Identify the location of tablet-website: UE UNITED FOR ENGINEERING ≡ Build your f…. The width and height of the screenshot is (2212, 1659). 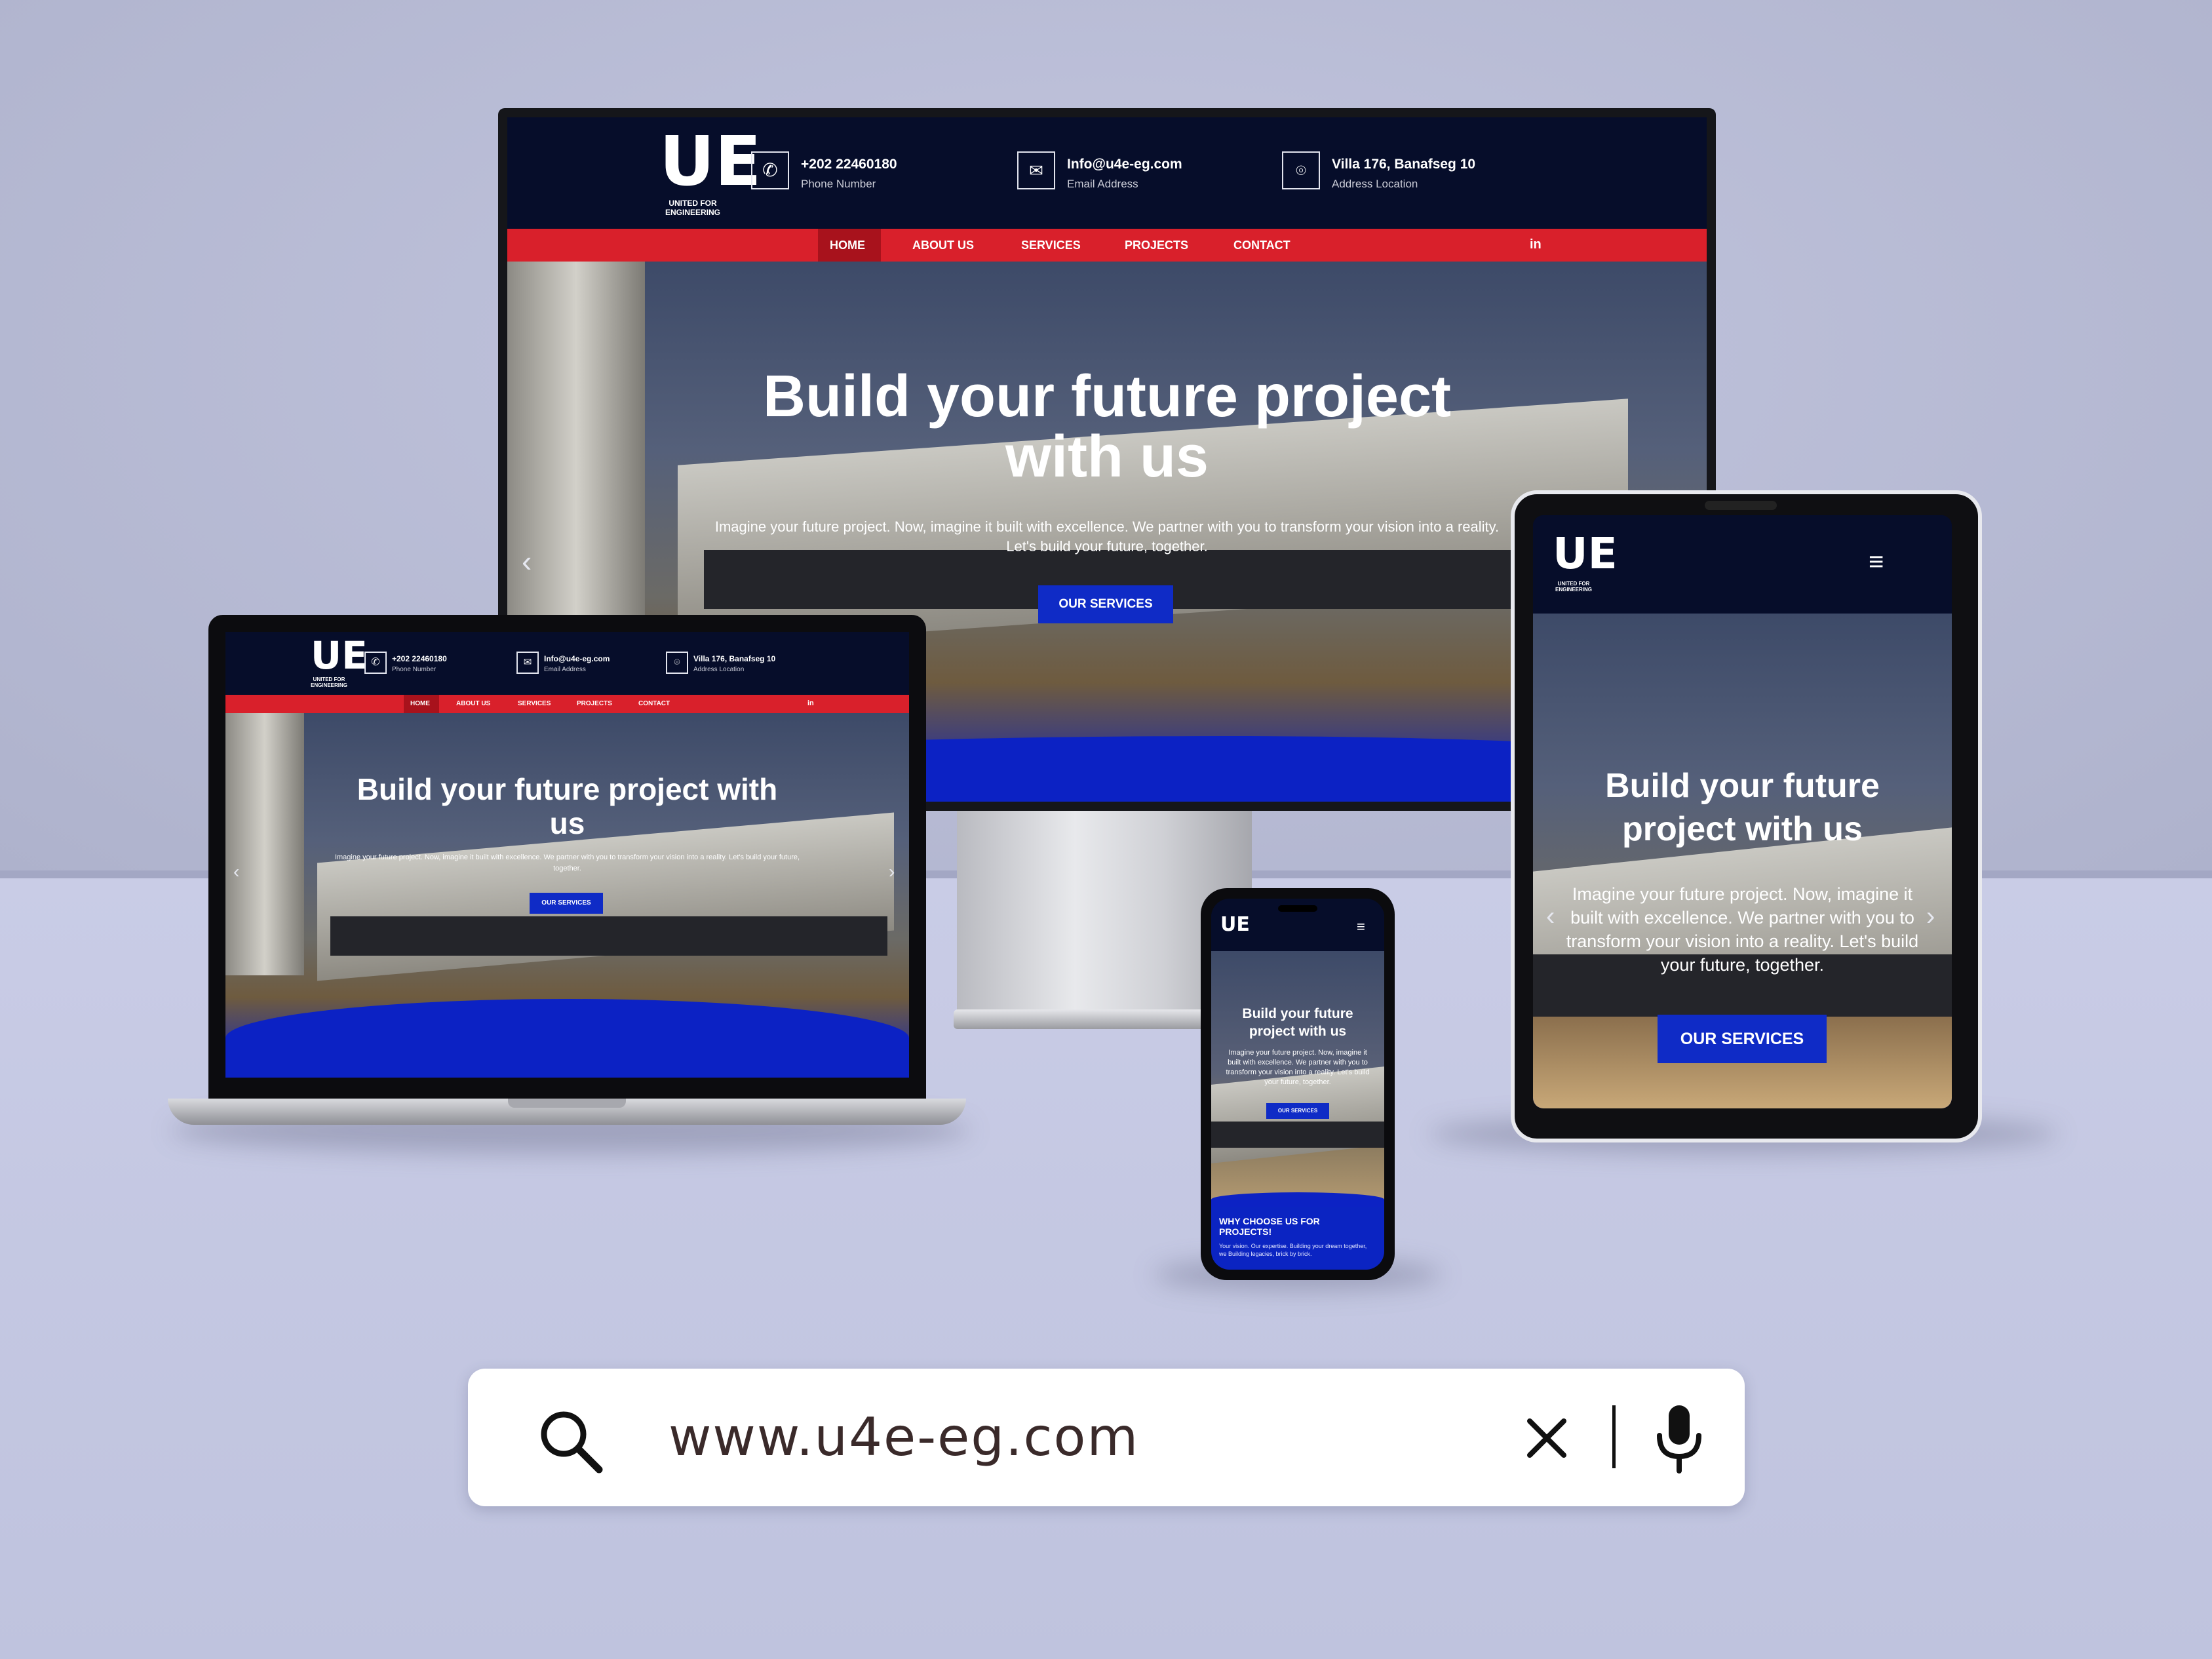
(1742, 811).